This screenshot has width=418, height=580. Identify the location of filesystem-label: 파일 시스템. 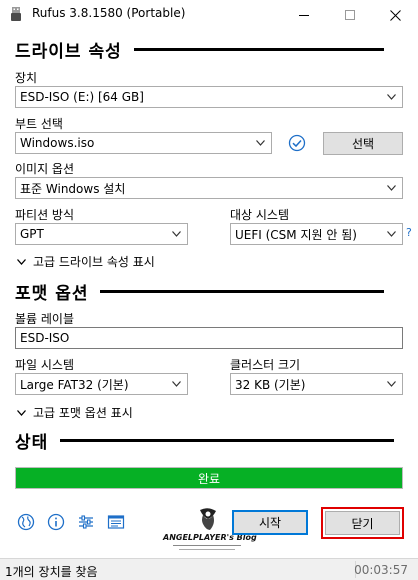
(45, 365).